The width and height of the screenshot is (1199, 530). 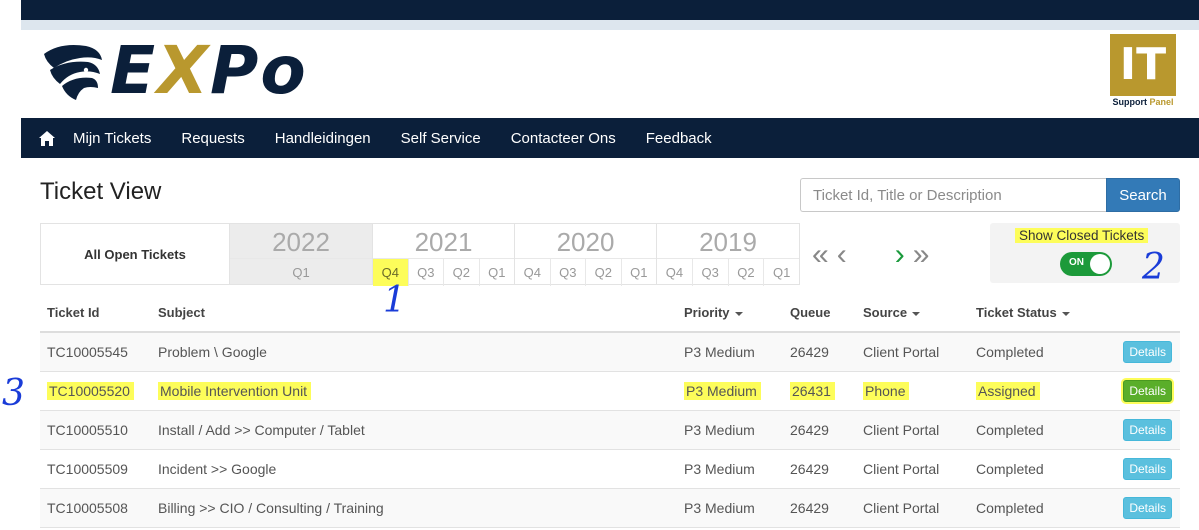 I want to click on year-2019: 2019 Q4 Q3 Q2 Q1, so click(x=728, y=255).